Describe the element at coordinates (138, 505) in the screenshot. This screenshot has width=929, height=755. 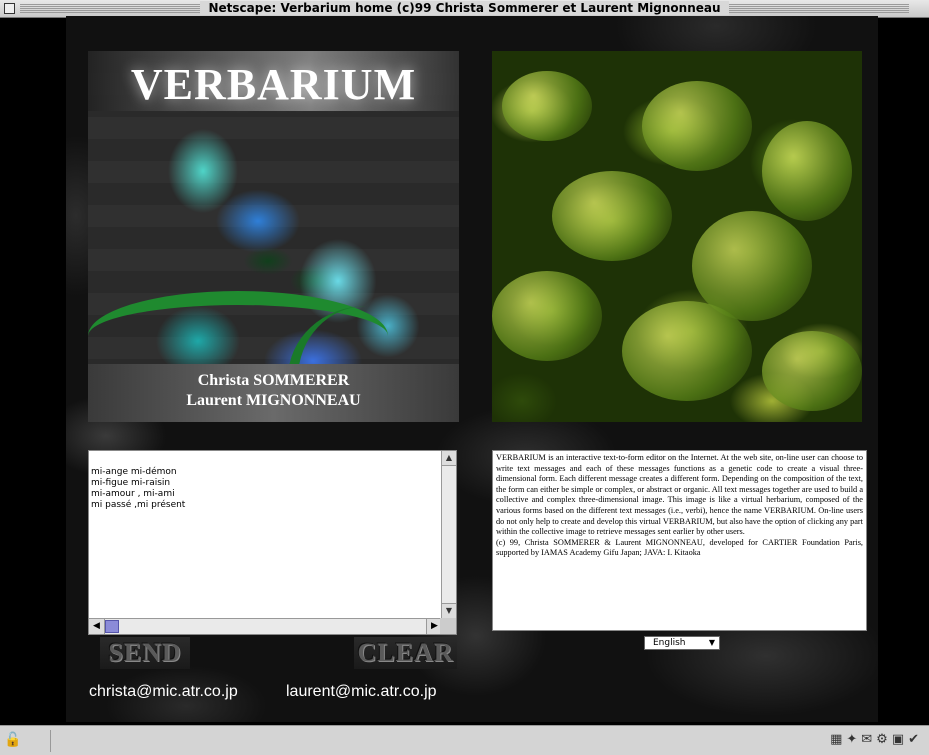
I see `message-line: mi passé ,mi présent` at that location.